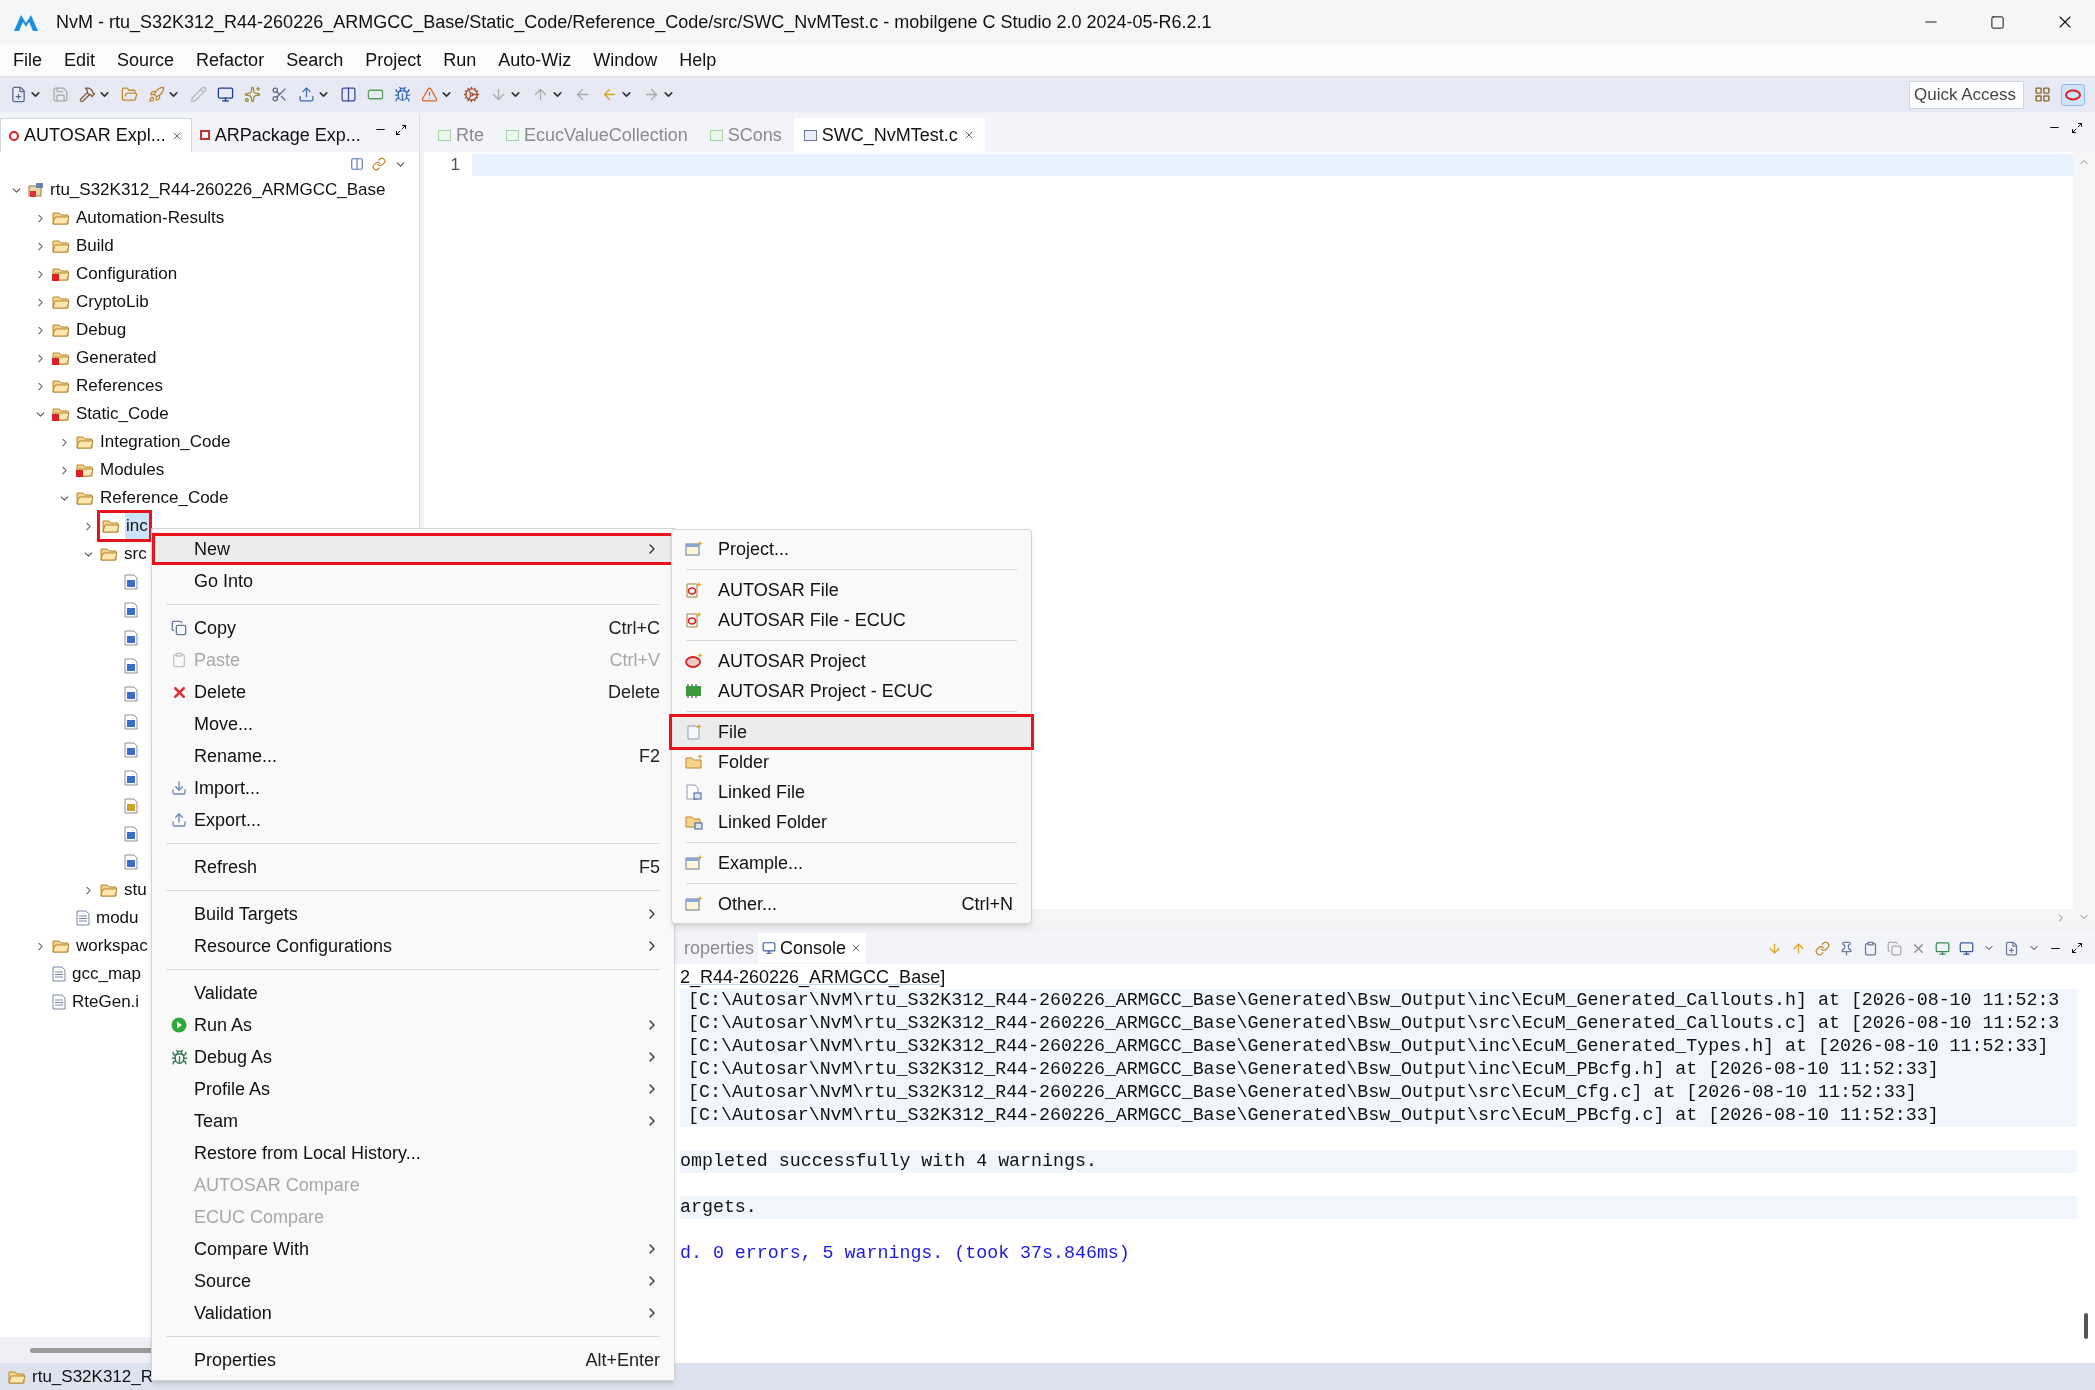 The height and width of the screenshot is (1390, 2095). What do you see at coordinates (85, 470) in the screenshot?
I see `folder-error-icon` at bounding box center [85, 470].